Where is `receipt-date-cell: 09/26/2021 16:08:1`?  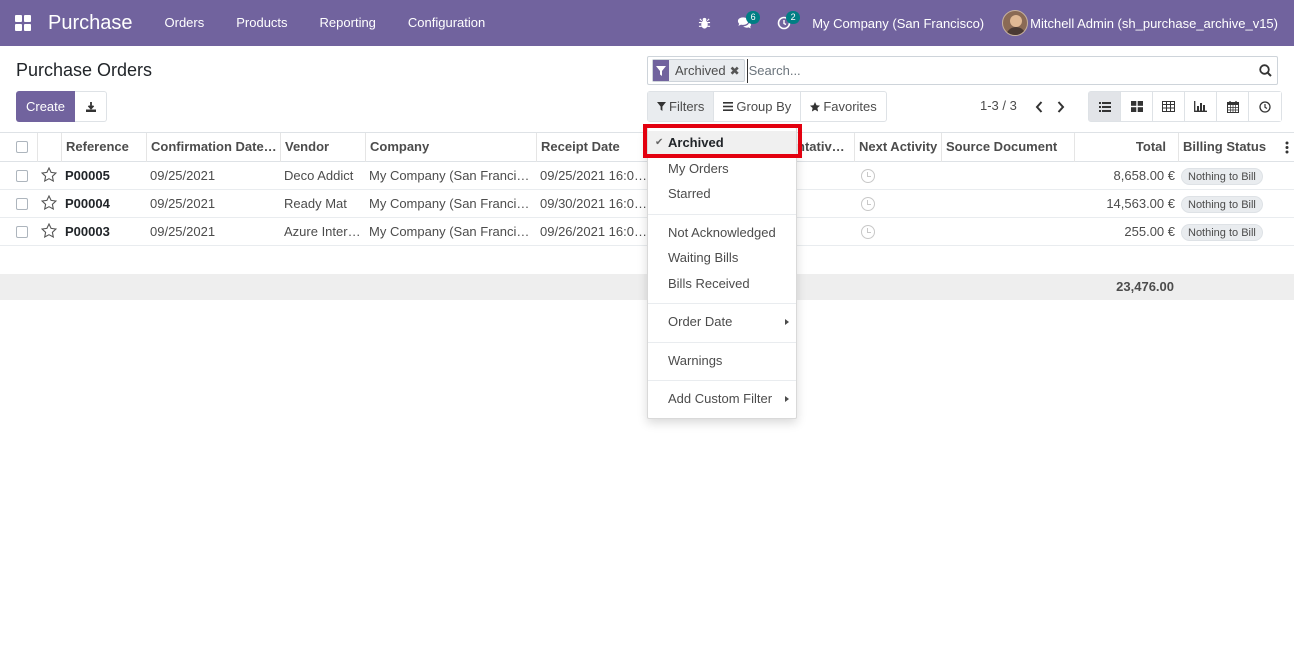 receipt-date-cell: 09/26/2021 16:08:1 is located at coordinates (594, 231).